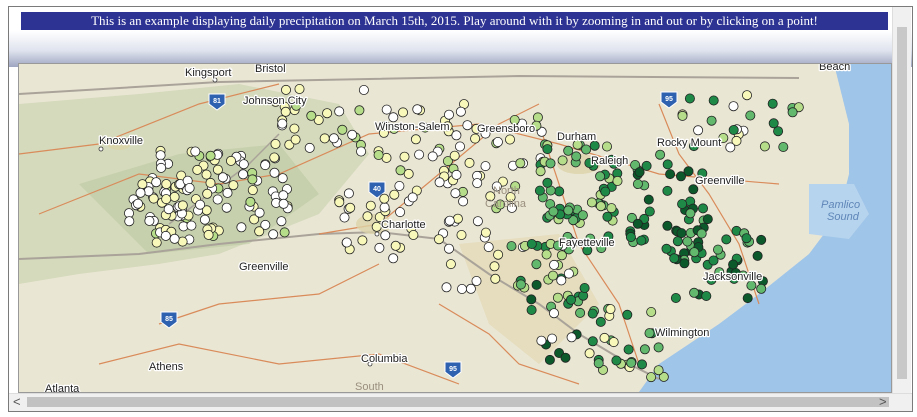 This screenshot has height=417, width=917. I want to click on scroll-left-arrow: <, so click(17, 402).